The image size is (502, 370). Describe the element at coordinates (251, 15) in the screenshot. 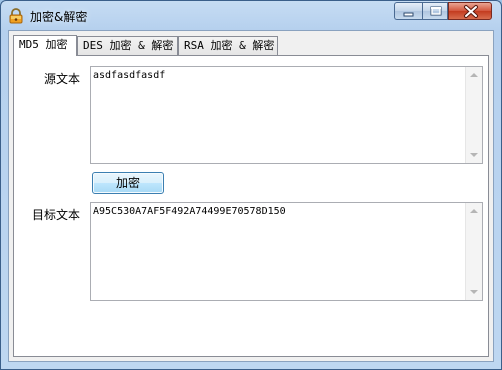

I see `title-bar: 加密&解密` at that location.